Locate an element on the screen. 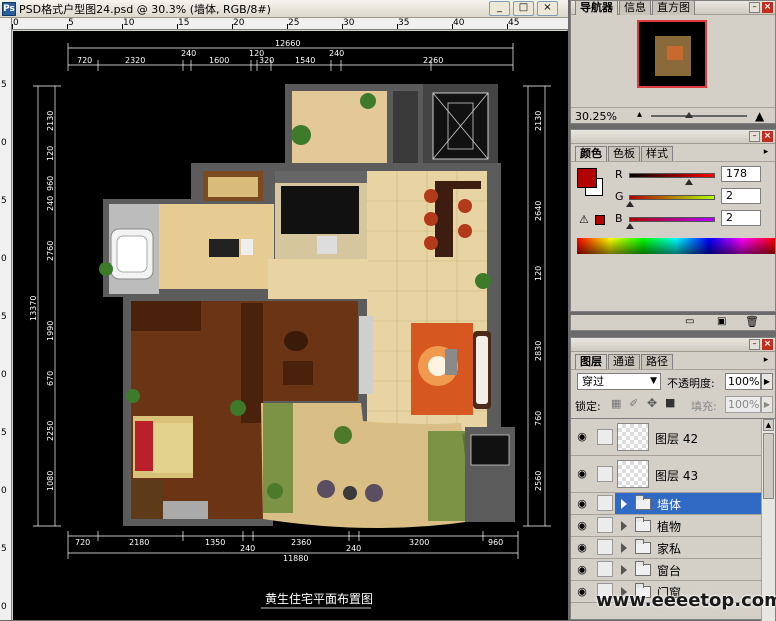  lock-image-icon: ✐ is located at coordinates (633, 403).